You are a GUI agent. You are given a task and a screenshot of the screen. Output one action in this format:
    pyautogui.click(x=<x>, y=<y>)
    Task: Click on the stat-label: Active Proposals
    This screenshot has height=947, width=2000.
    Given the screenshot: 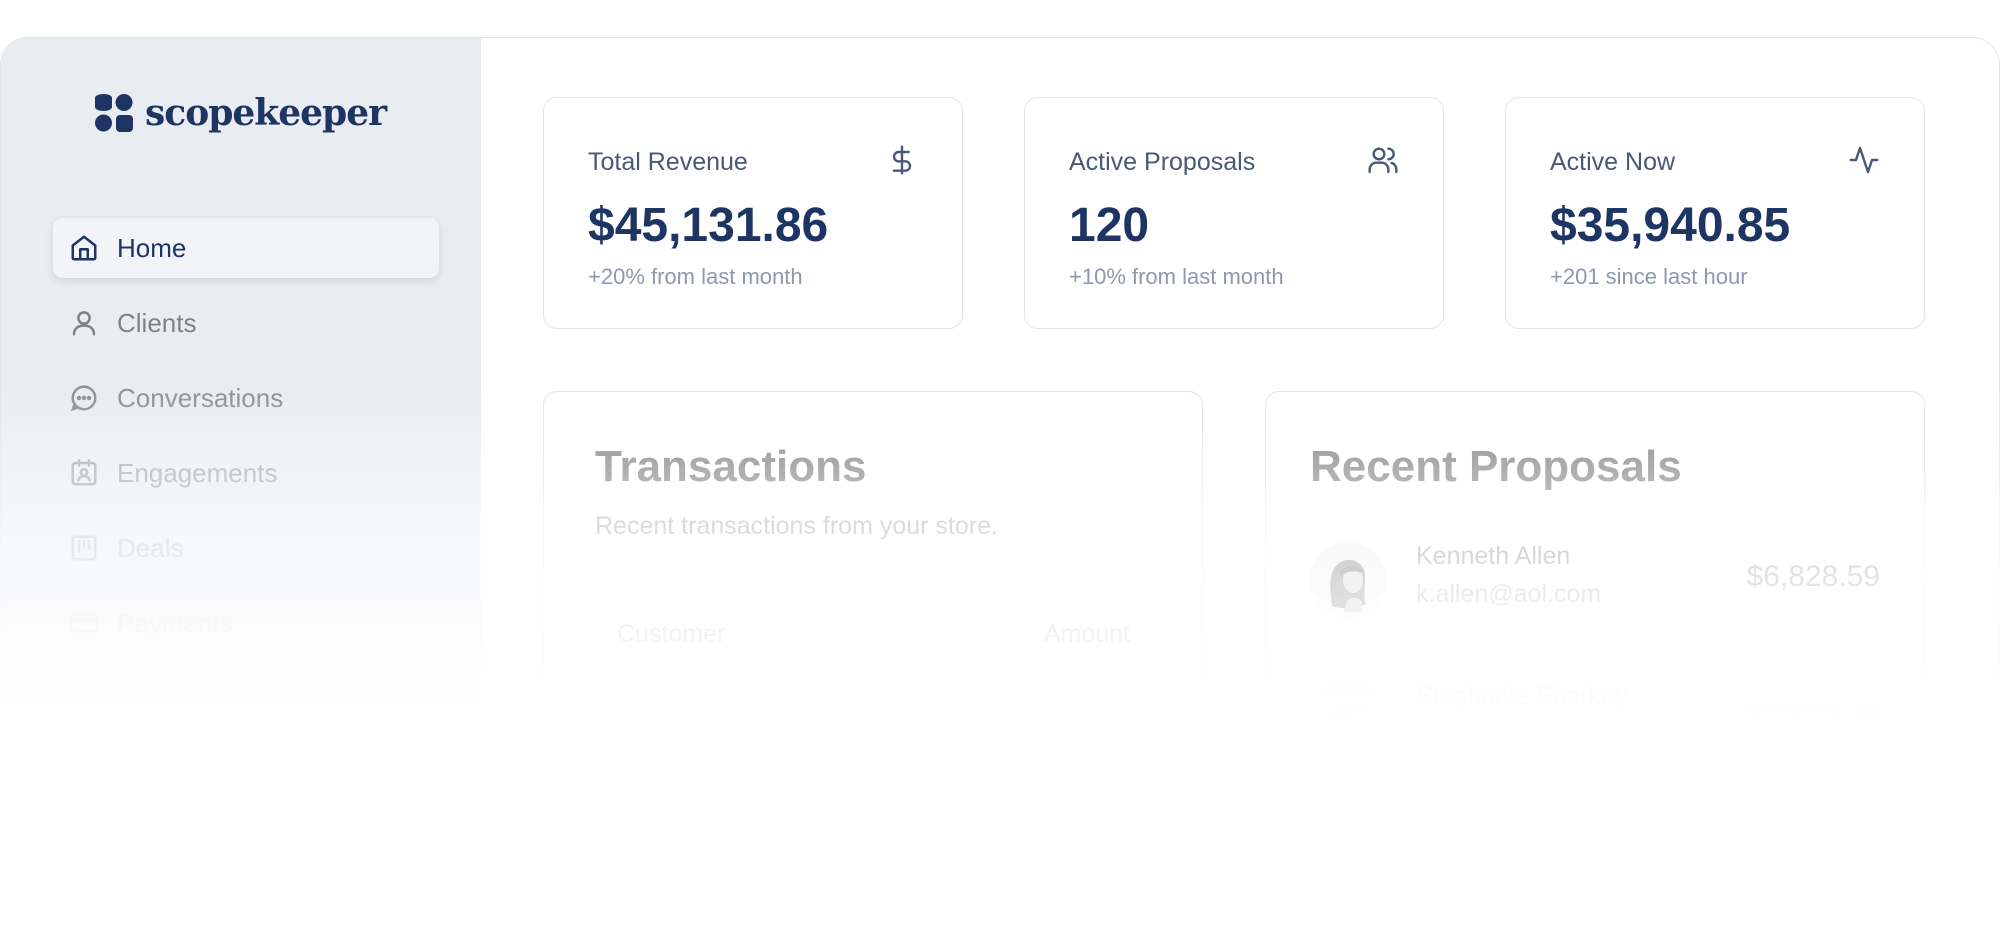 What is the action you would take?
    pyautogui.click(x=1162, y=162)
    